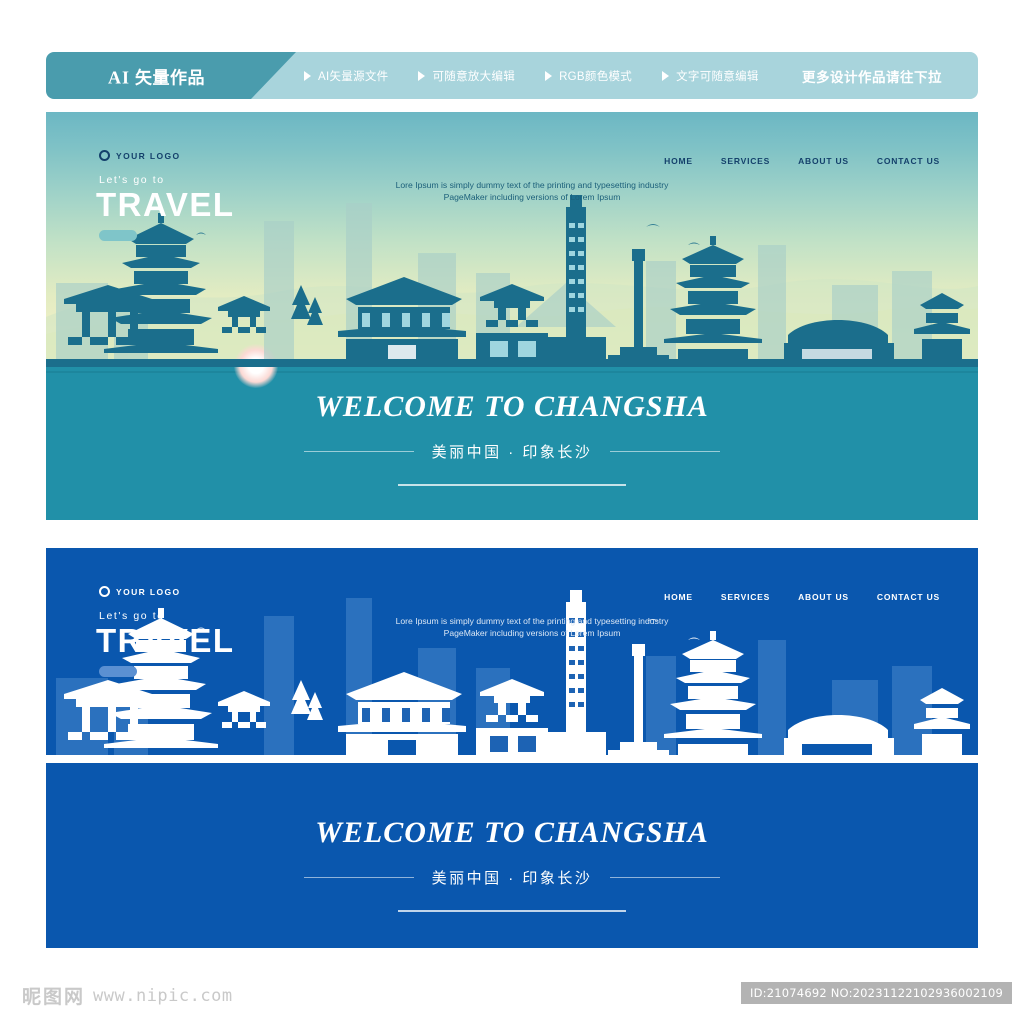  I want to click on feature-bar-brand-label: AI 矢量作品, so click(156, 75).